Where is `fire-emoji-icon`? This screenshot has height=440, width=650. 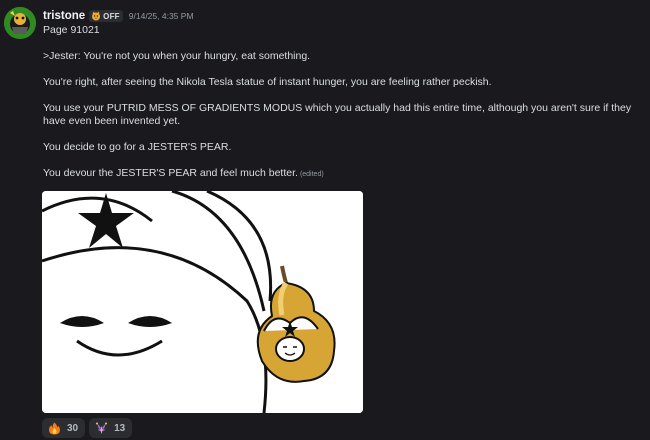 fire-emoji-icon is located at coordinates (54, 428).